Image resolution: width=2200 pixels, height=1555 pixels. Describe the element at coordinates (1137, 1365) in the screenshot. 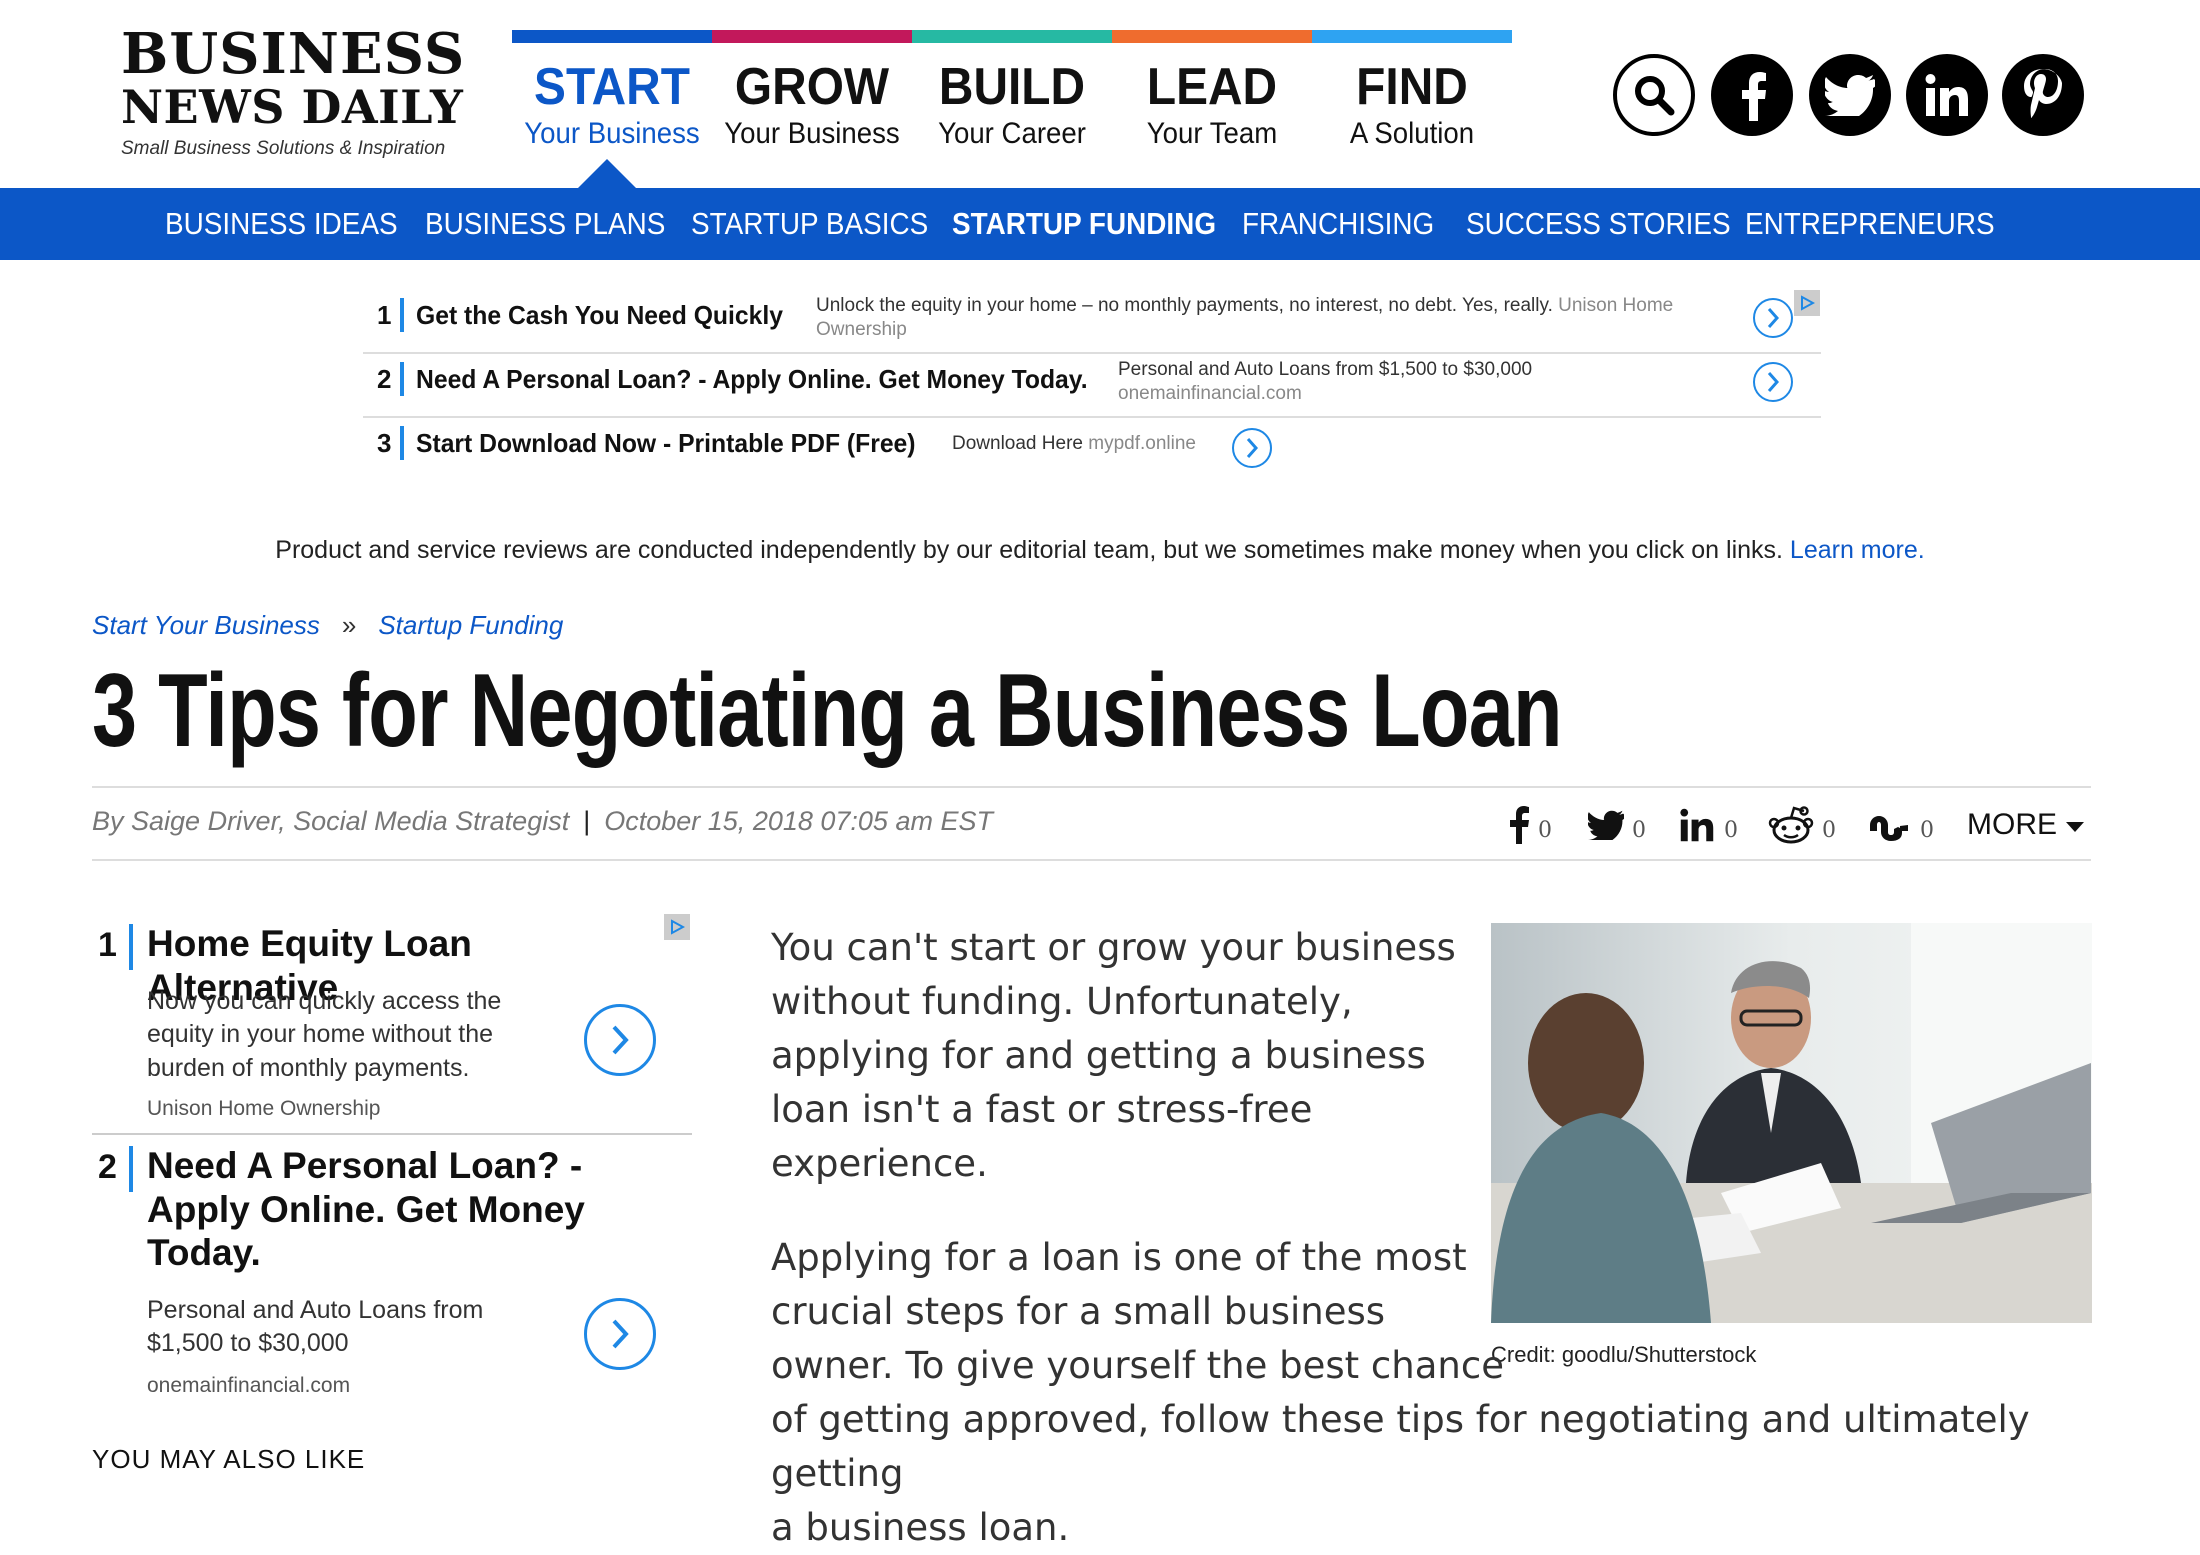

I see `paragraph-line: owner. To give yourself the best chance` at that location.